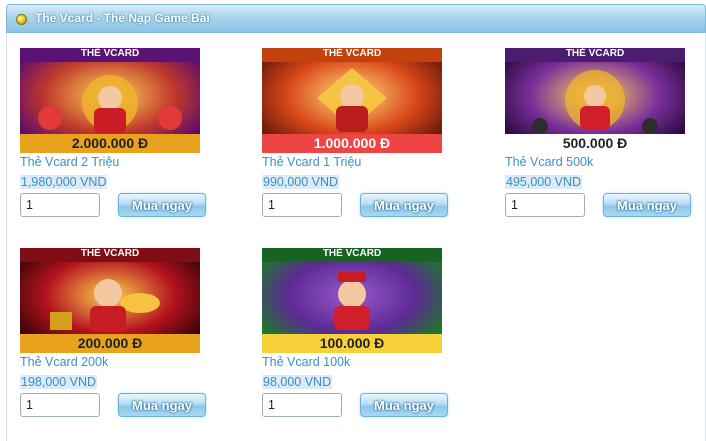 Image resolution: width=706 pixels, height=441 pixels. What do you see at coordinates (110, 100) in the screenshot?
I see `product-image: THẺ VCARD 2.000.000 Đ` at bounding box center [110, 100].